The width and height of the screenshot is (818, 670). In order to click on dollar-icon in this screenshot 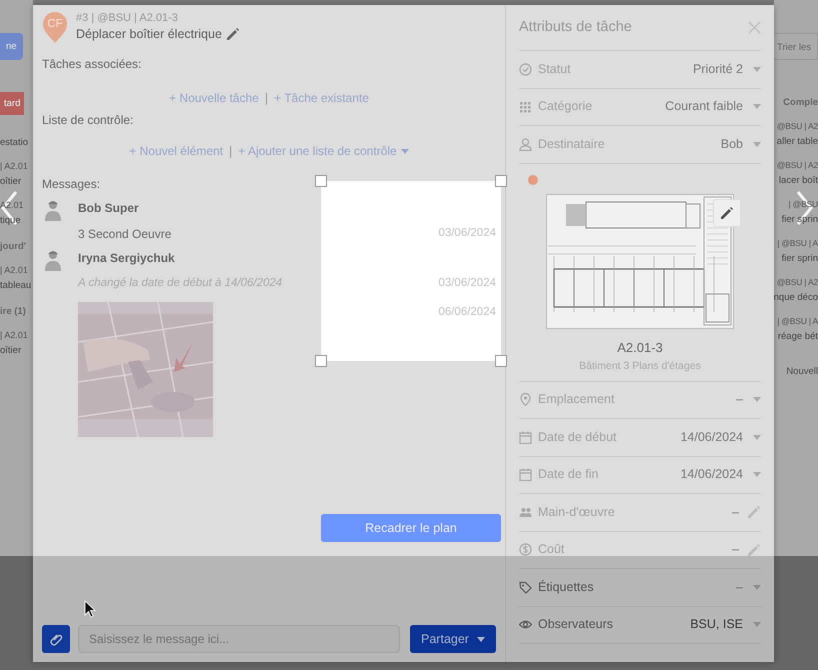, I will do `click(525, 549)`.